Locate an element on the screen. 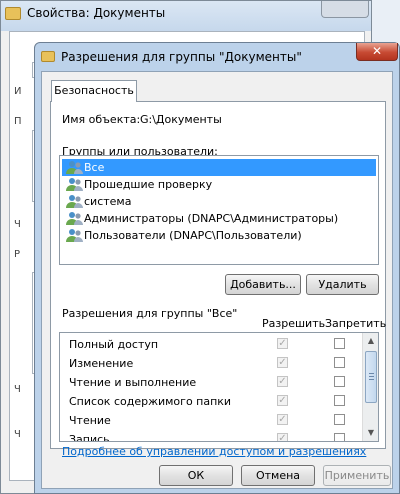  scrollbar-thumb is located at coordinates (371, 377).